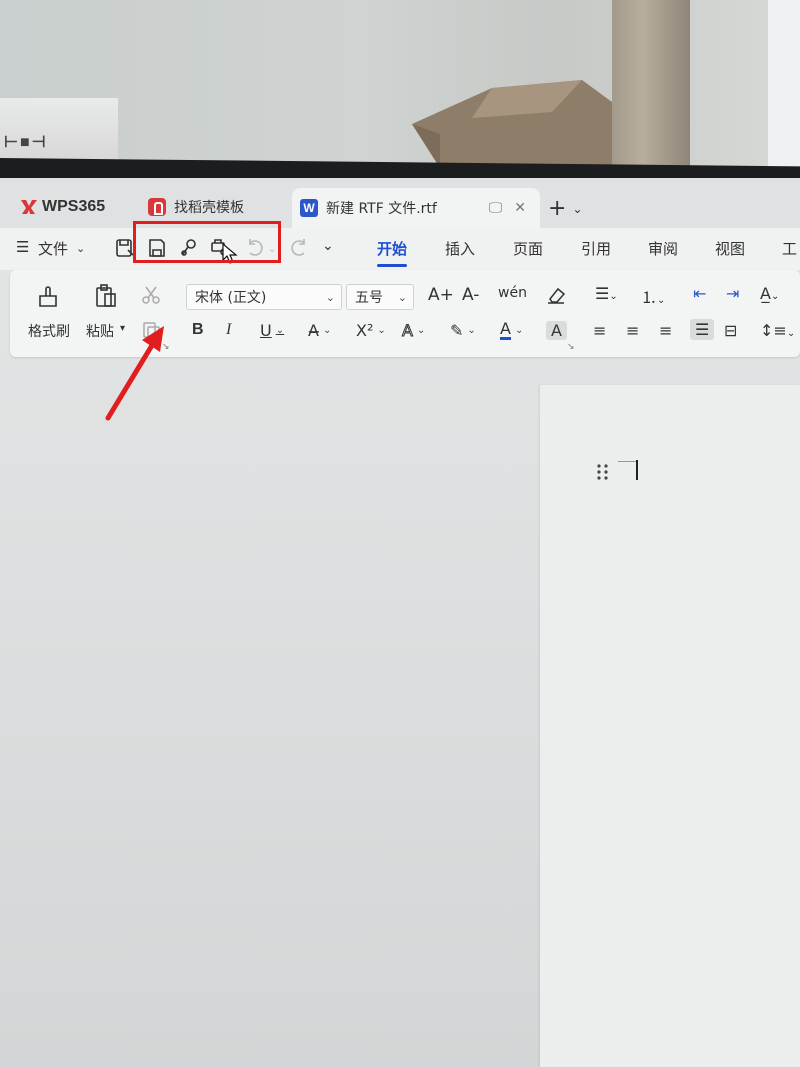 The width and height of the screenshot is (800, 1067). I want to click on new-tab-button: + ⌄, so click(565, 208).